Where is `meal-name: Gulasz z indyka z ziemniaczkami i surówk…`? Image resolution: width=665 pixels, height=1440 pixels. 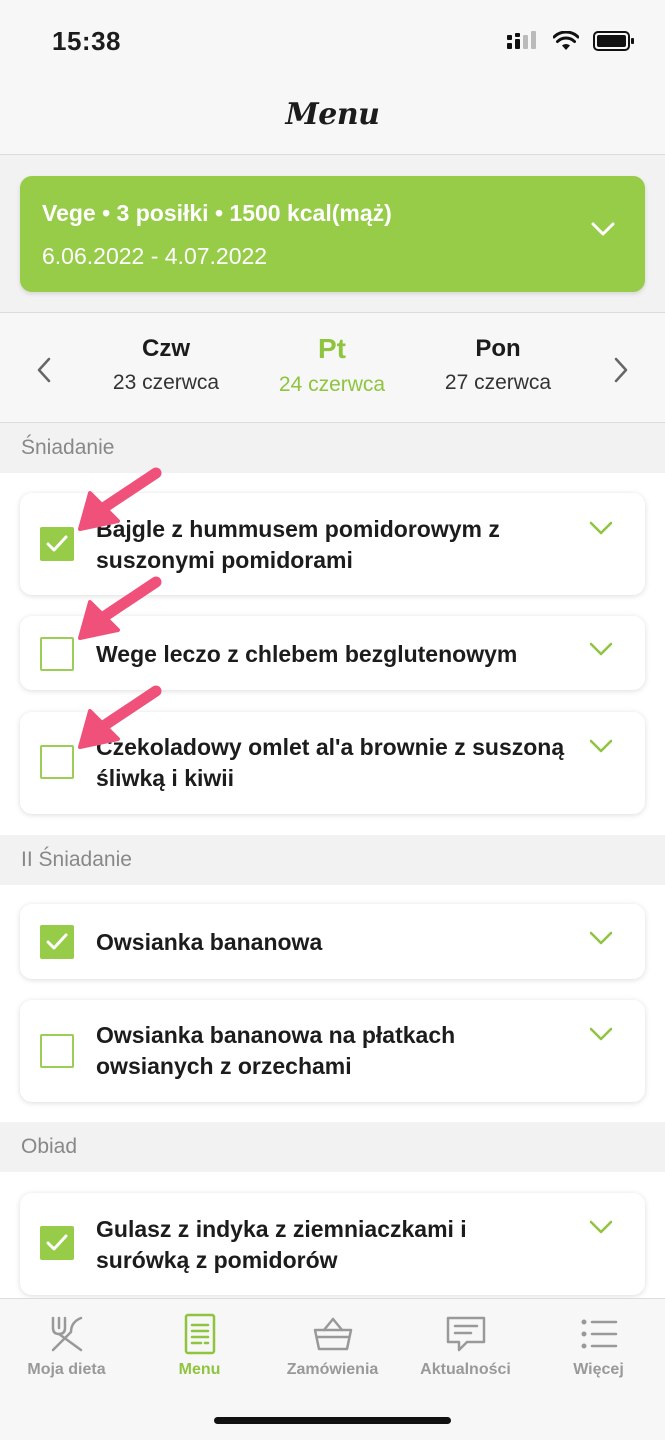 meal-name: Gulasz z indyka z ziemniaczkami i surówk… is located at coordinates (281, 1244).